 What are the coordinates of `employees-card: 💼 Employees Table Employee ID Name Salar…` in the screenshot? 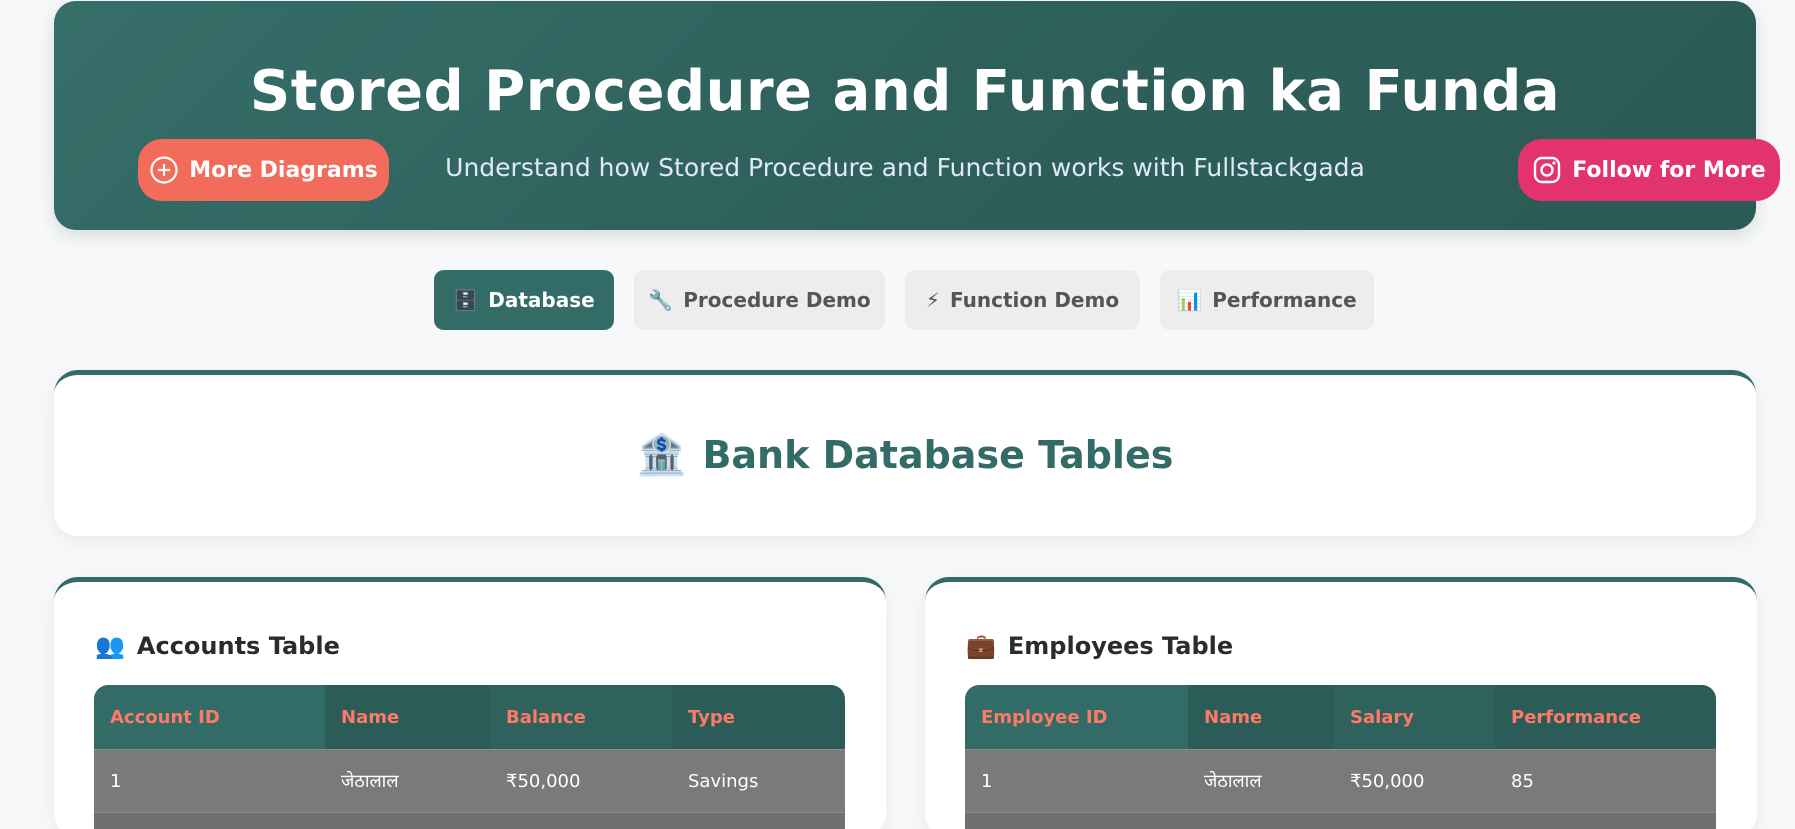 It's located at (1341, 703).